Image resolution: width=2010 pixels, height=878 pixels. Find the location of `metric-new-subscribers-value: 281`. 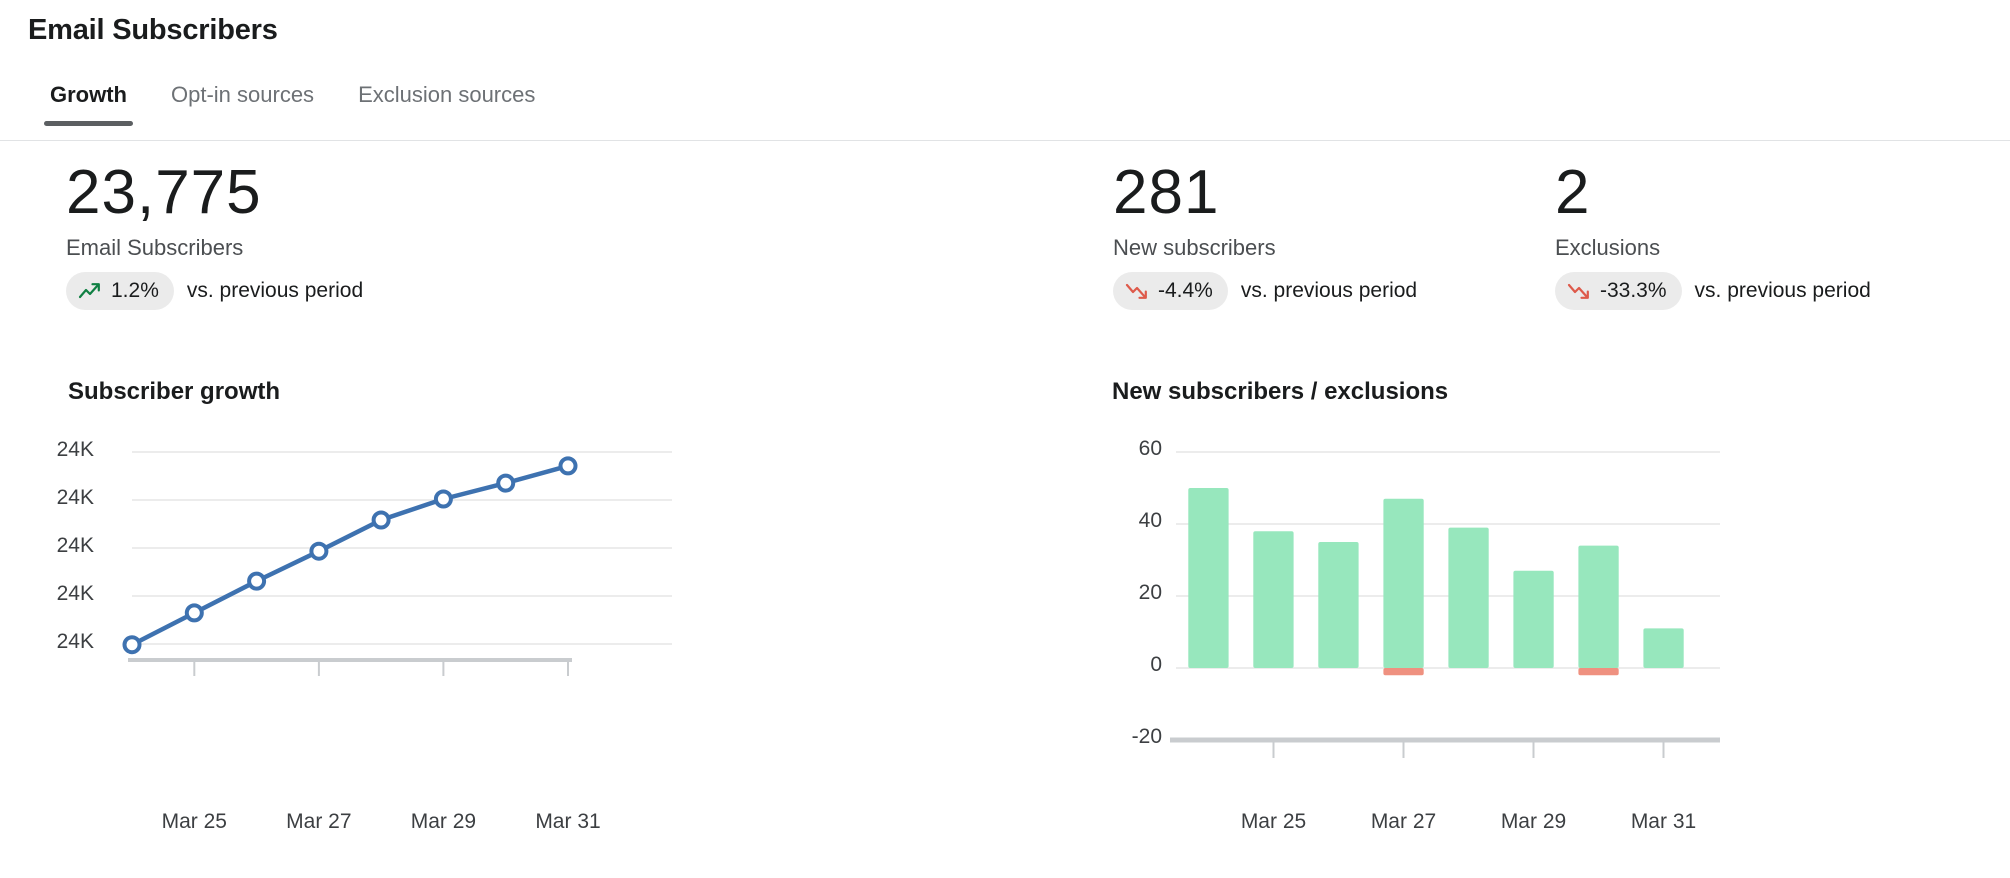

metric-new-subscribers-value: 281 is located at coordinates (1166, 192).